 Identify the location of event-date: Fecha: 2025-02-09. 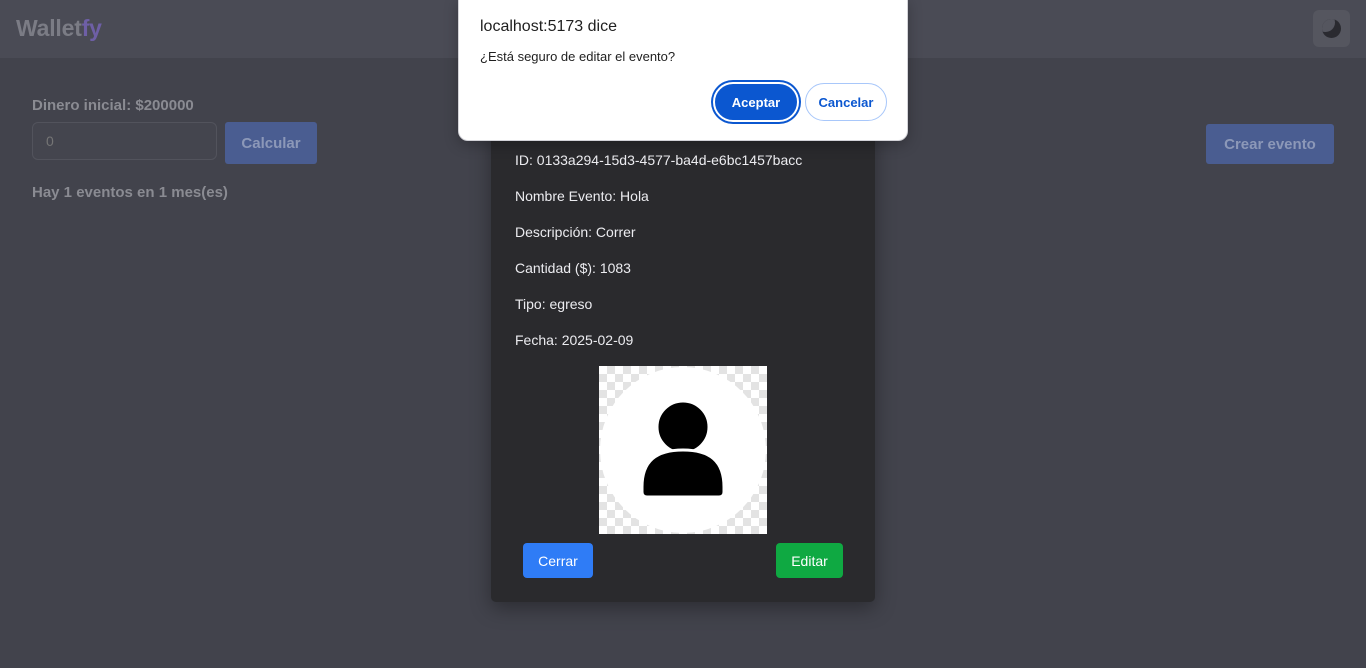
(574, 340).